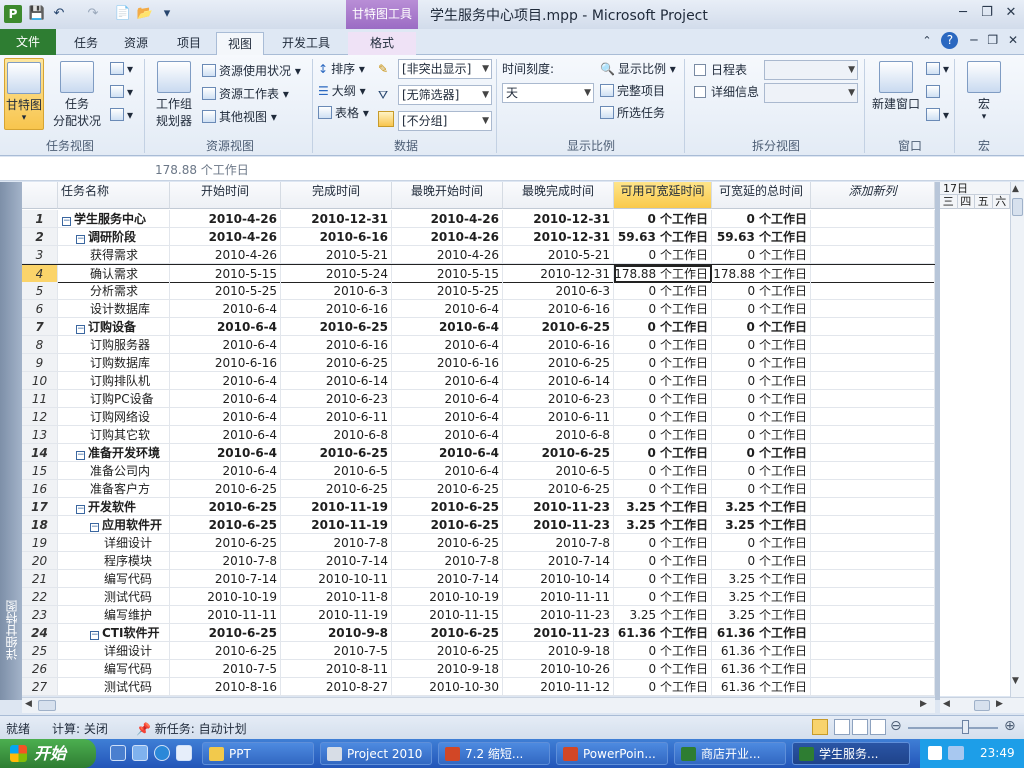 This screenshot has height=768, width=1024. What do you see at coordinates (982, 705) in the screenshot?
I see `scrollbar-thumb` at bounding box center [982, 705].